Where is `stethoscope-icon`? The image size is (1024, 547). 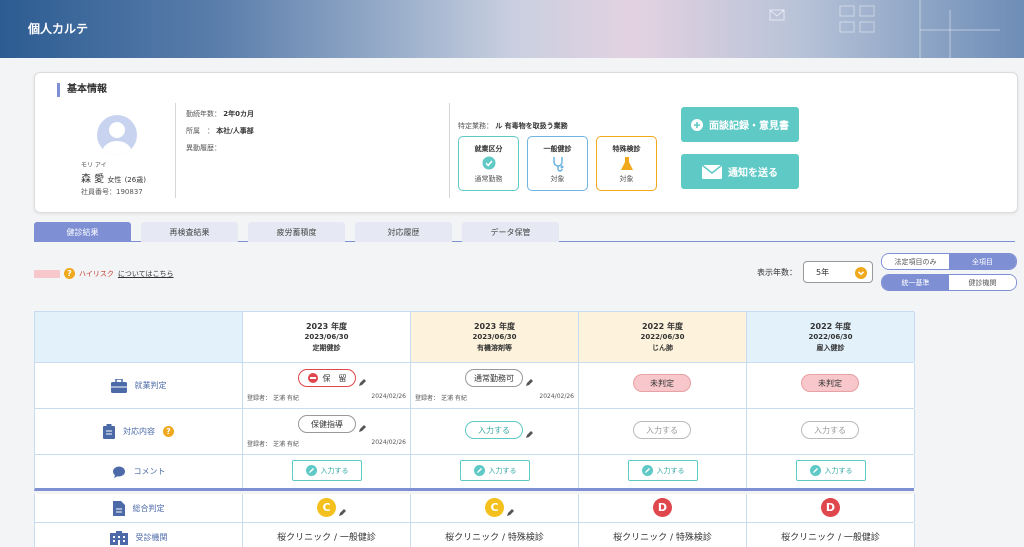 stethoscope-icon is located at coordinates (557, 164).